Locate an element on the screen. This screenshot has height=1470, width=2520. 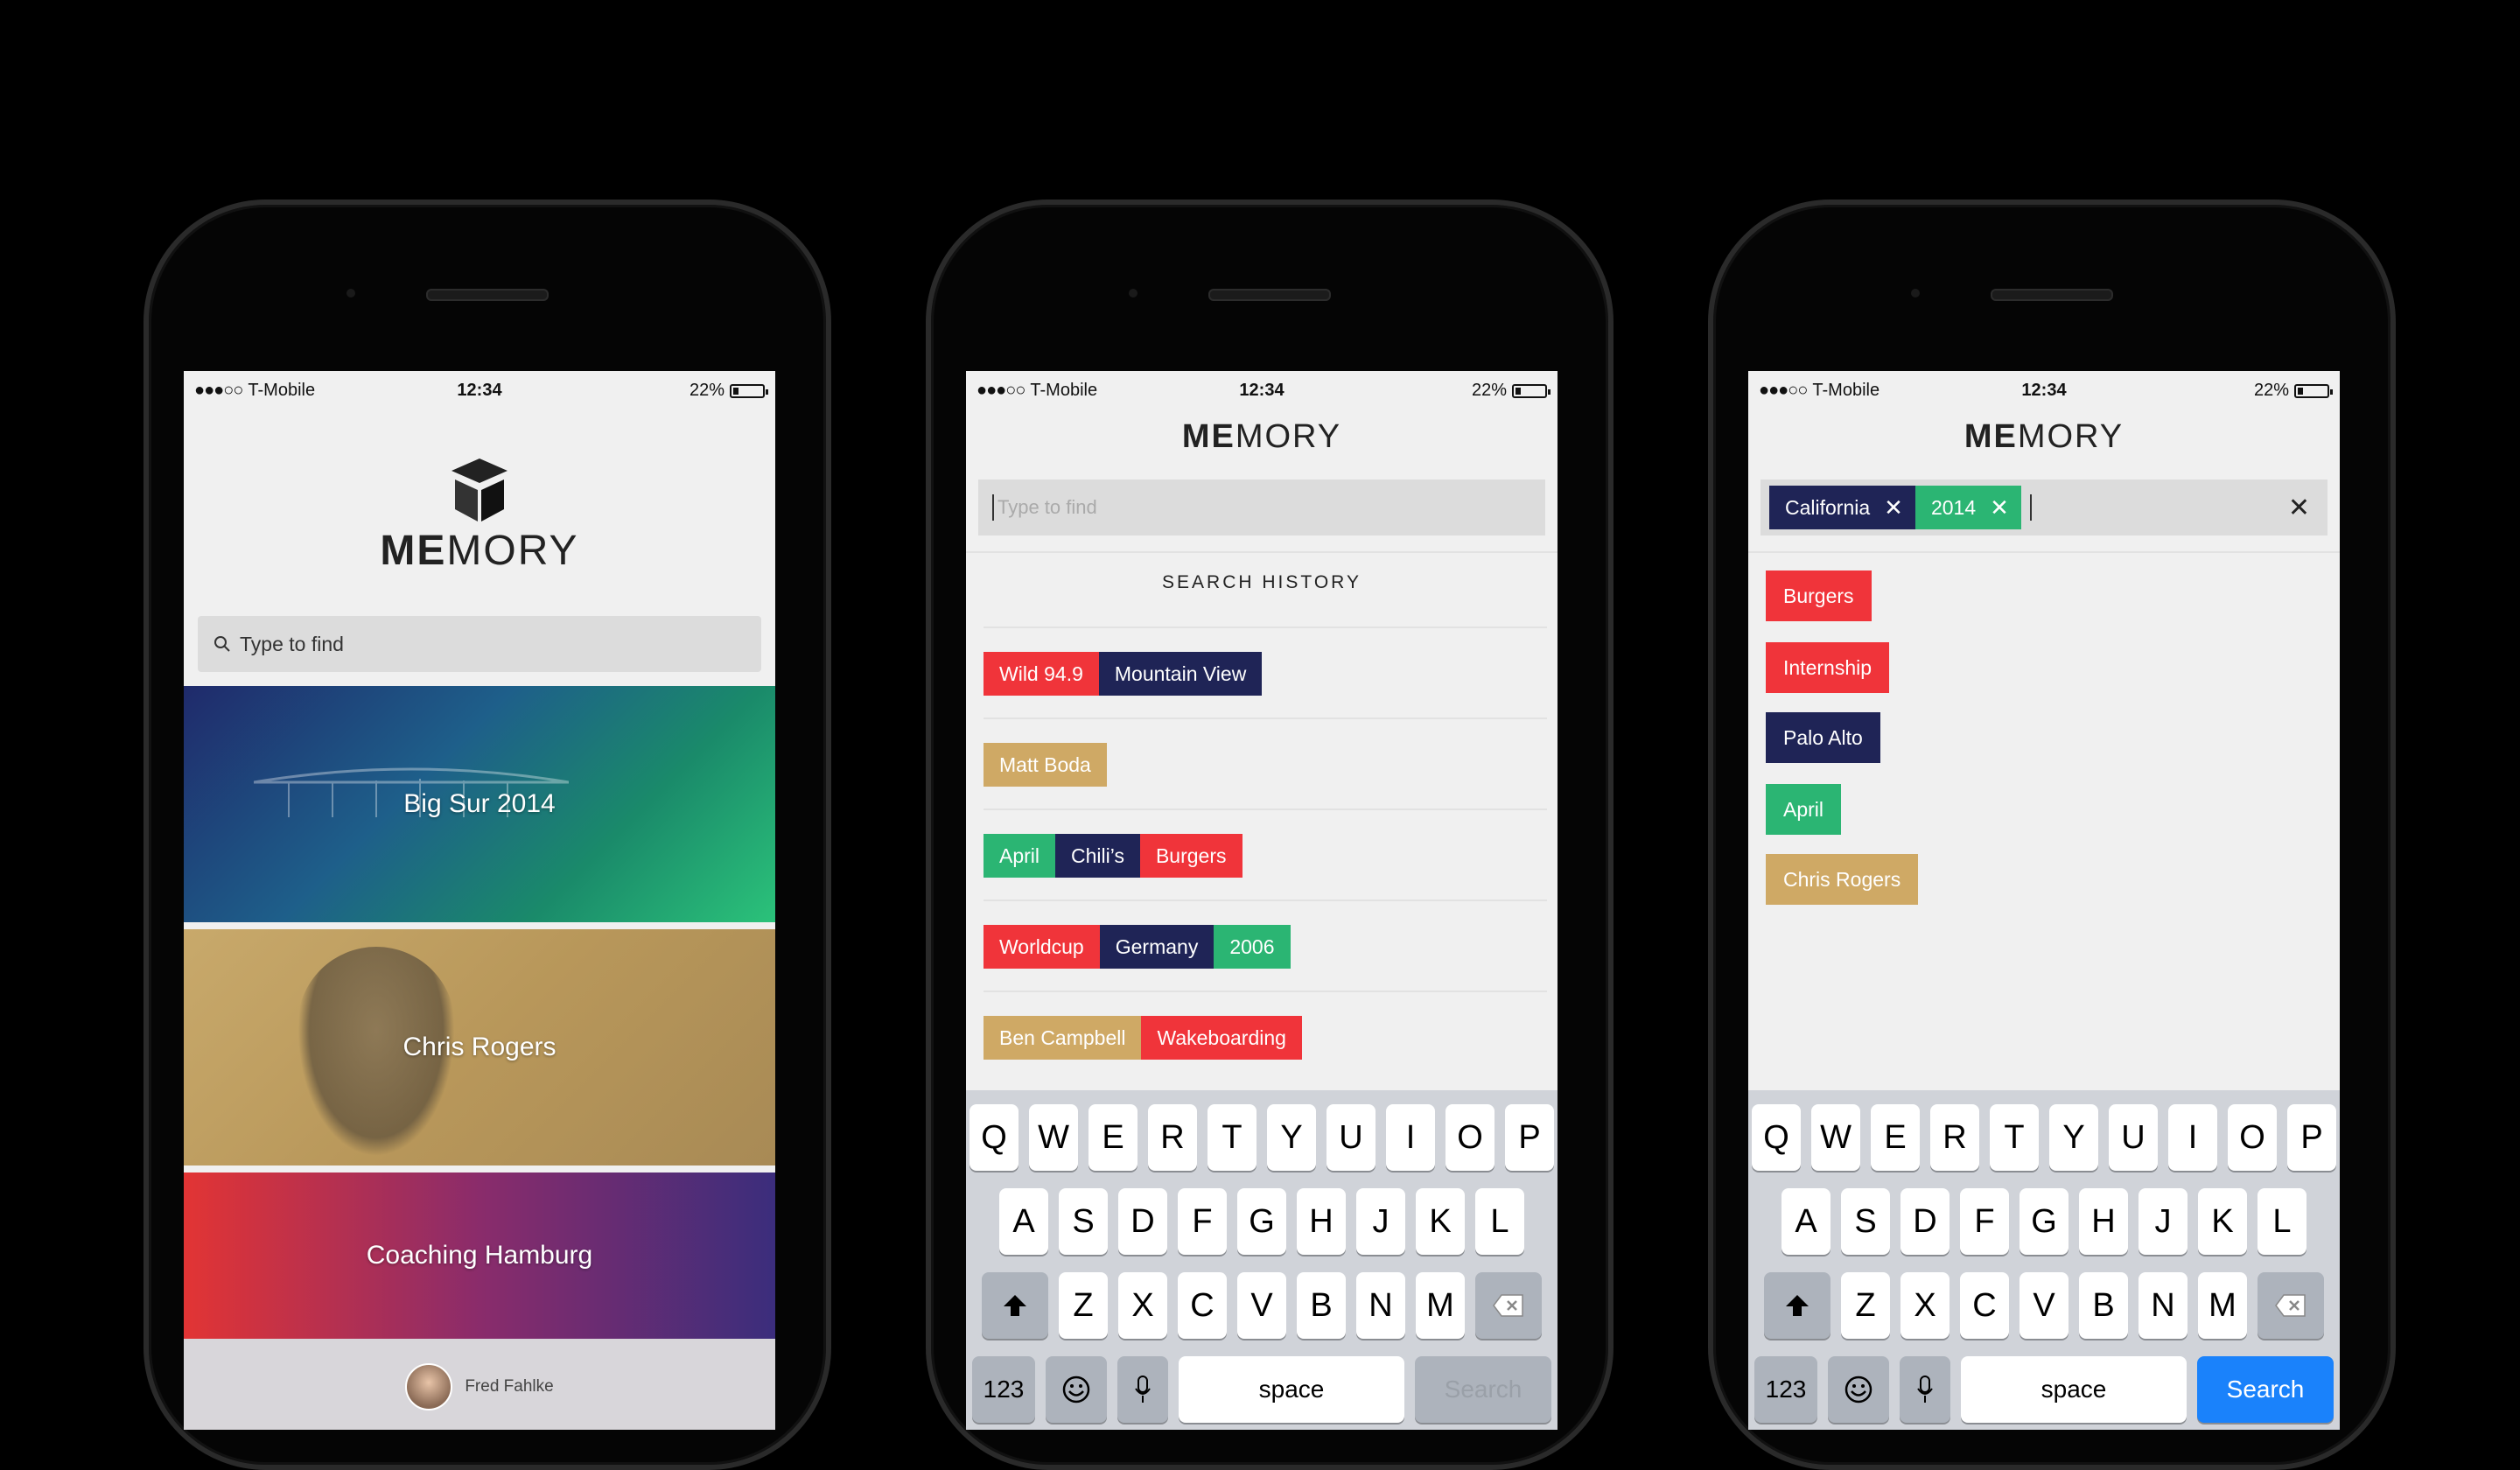
history-row: Matt Boda is located at coordinates (1265, 764).